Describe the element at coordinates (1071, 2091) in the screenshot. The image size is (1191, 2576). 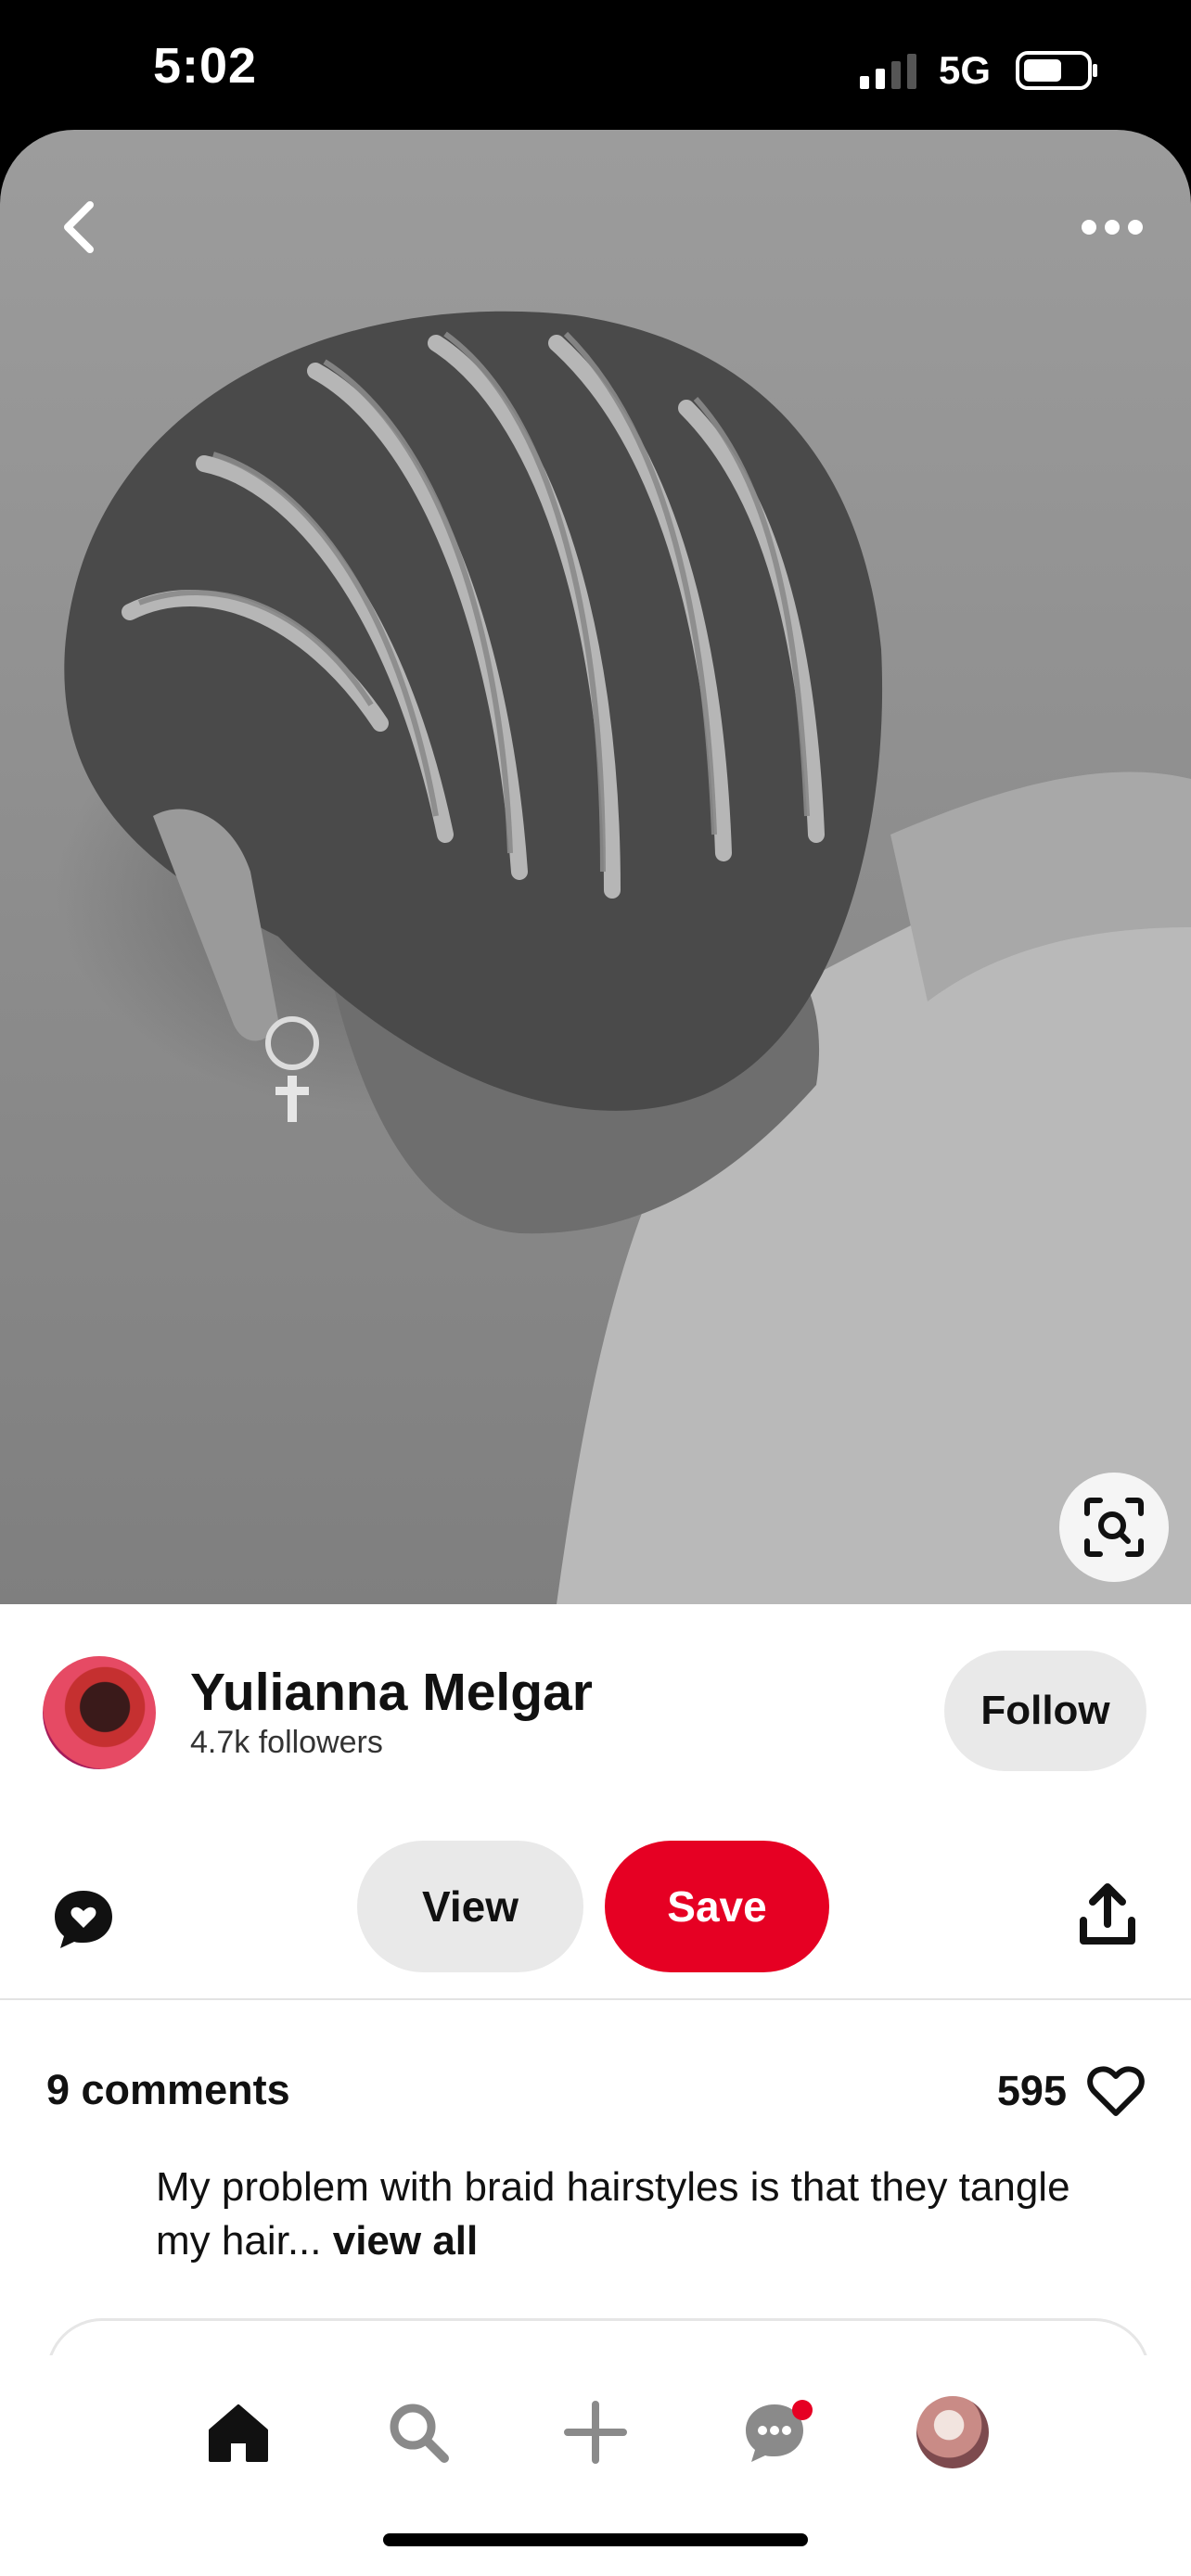
I see `likes-group: 595` at that location.